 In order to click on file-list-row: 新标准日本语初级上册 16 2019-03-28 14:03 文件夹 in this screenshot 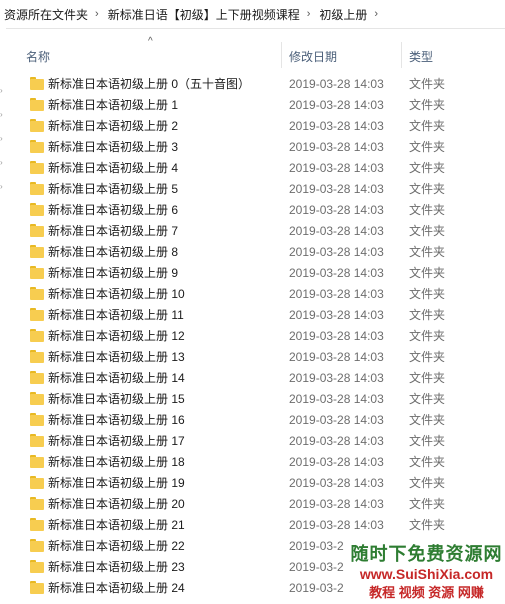, I will do `click(252, 420)`.